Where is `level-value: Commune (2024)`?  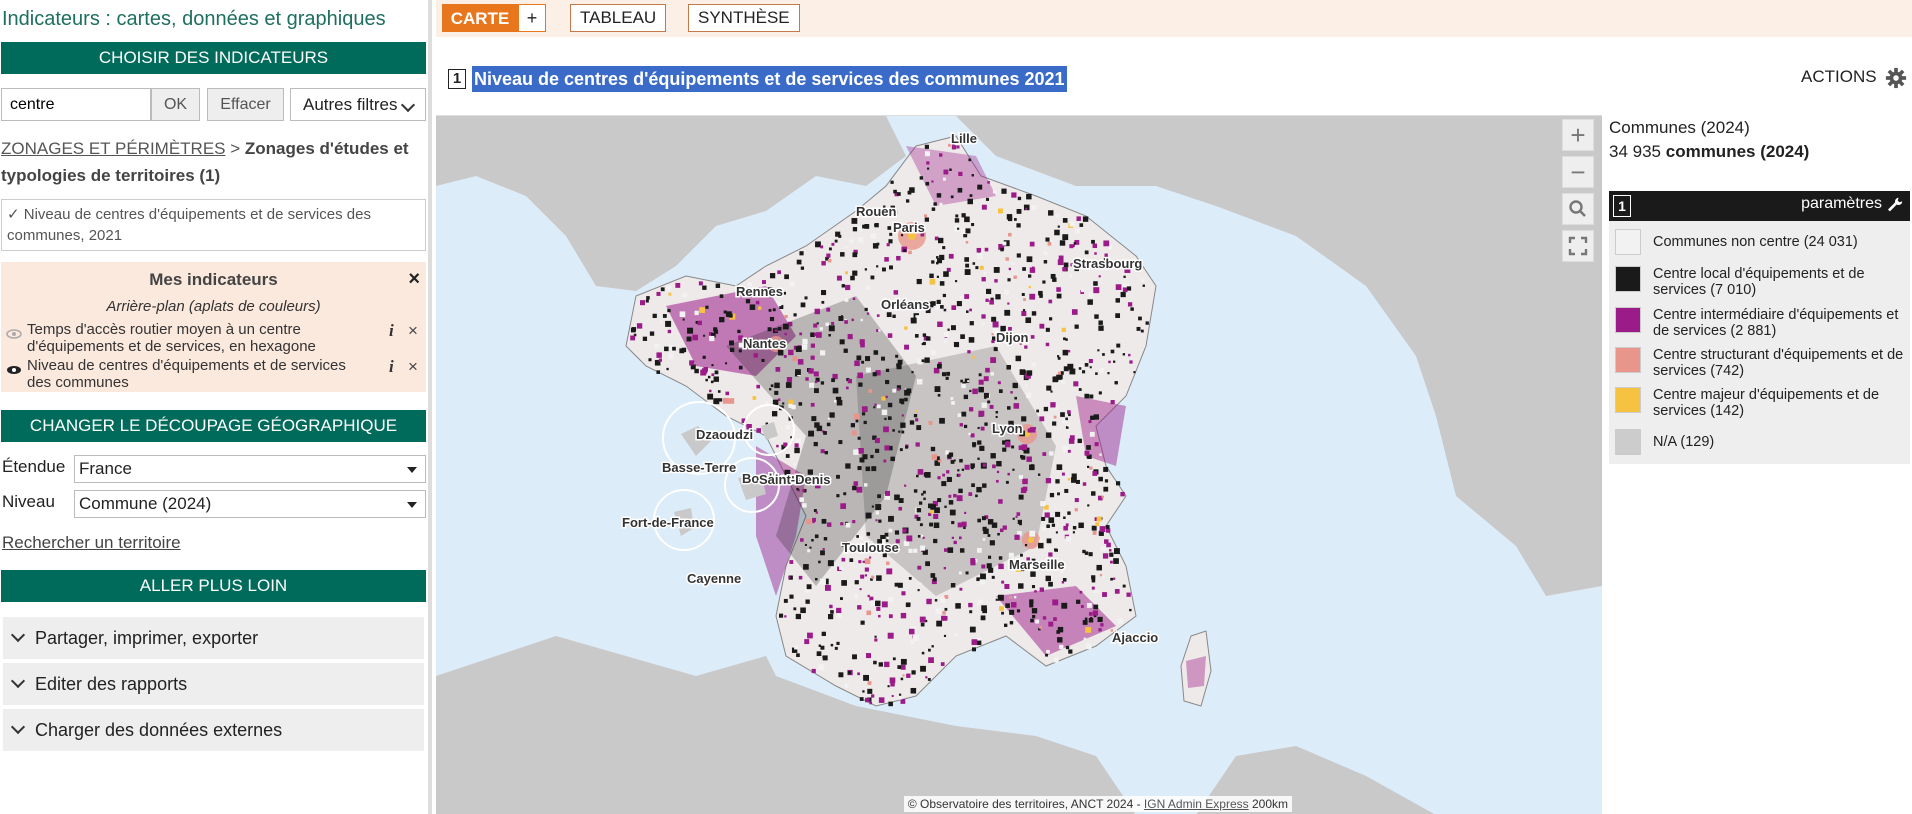 level-value: Commune (2024) is located at coordinates (145, 503).